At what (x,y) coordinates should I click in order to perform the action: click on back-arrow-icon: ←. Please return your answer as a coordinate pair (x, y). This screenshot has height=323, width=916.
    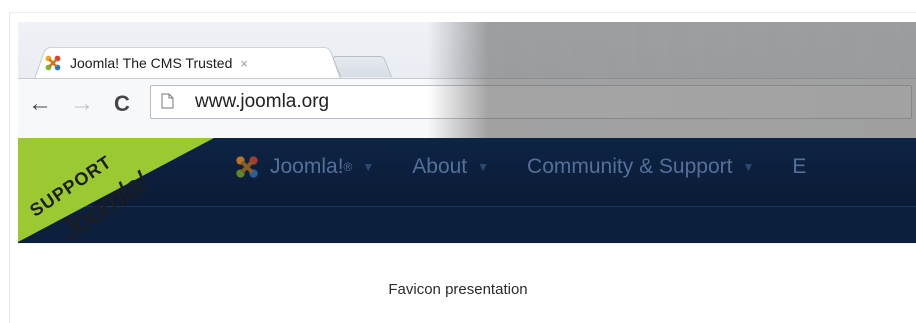
    Looking at the image, I should click on (40, 104).